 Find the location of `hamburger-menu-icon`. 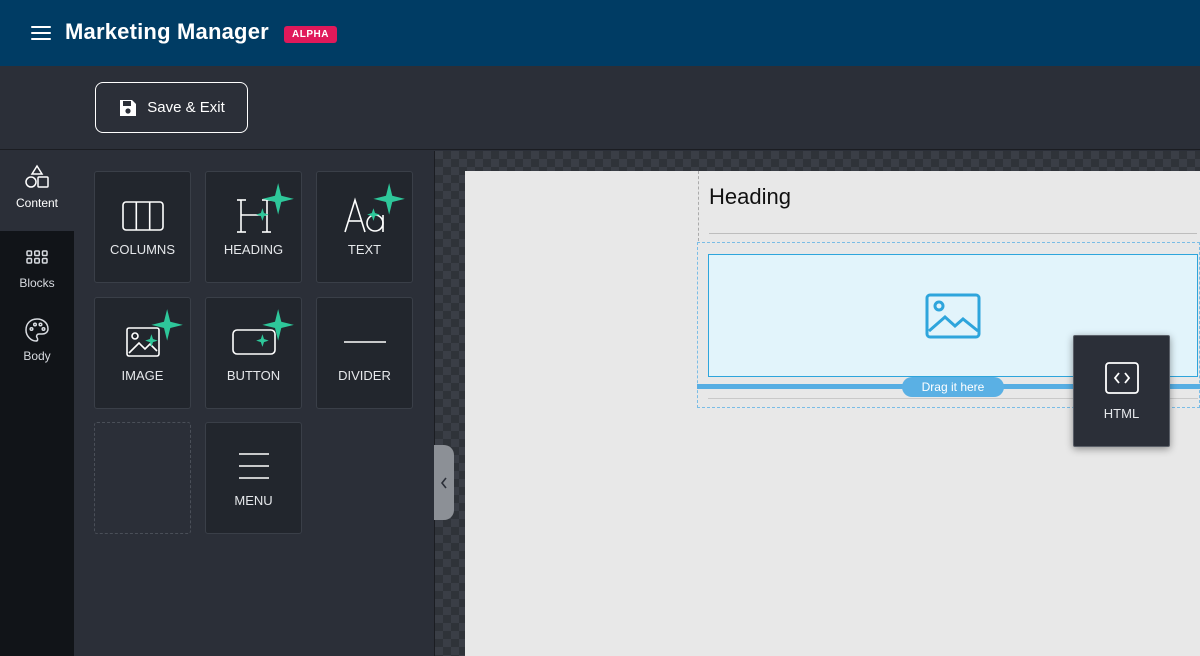

hamburger-menu-icon is located at coordinates (41, 33).